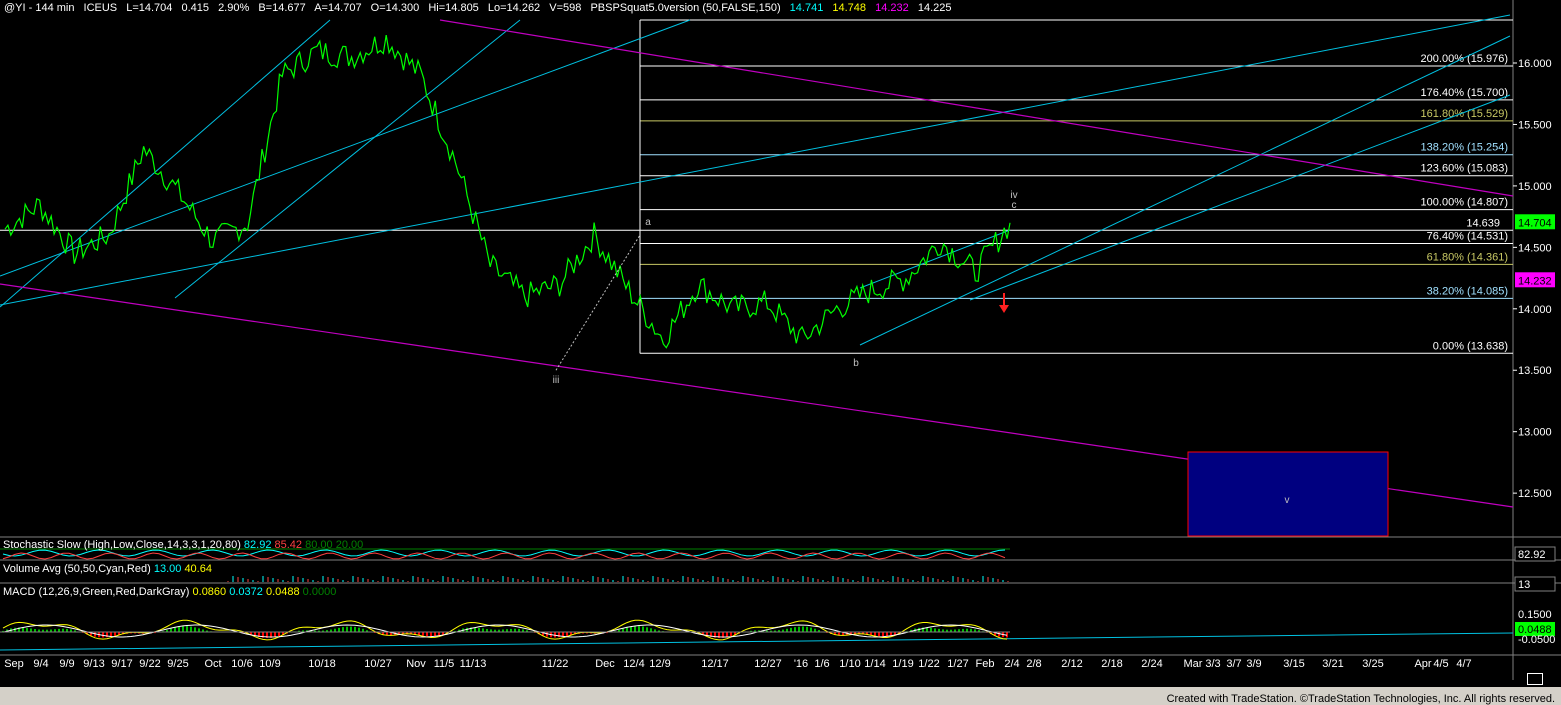  What do you see at coordinates (1535, 615) in the screenshot?
I see `macd-tick-label: 0.1500` at bounding box center [1535, 615].